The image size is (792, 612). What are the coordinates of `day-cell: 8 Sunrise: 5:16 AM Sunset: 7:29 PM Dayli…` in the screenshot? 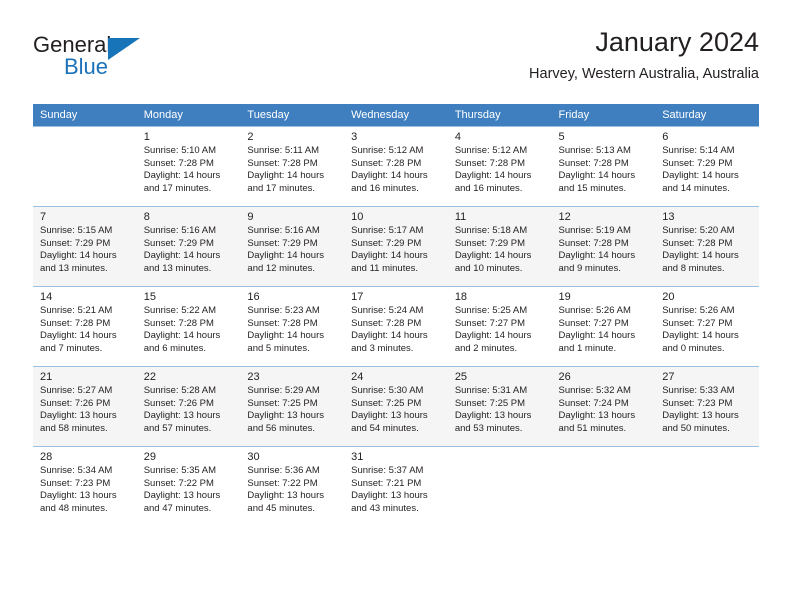 It's located at (188, 246).